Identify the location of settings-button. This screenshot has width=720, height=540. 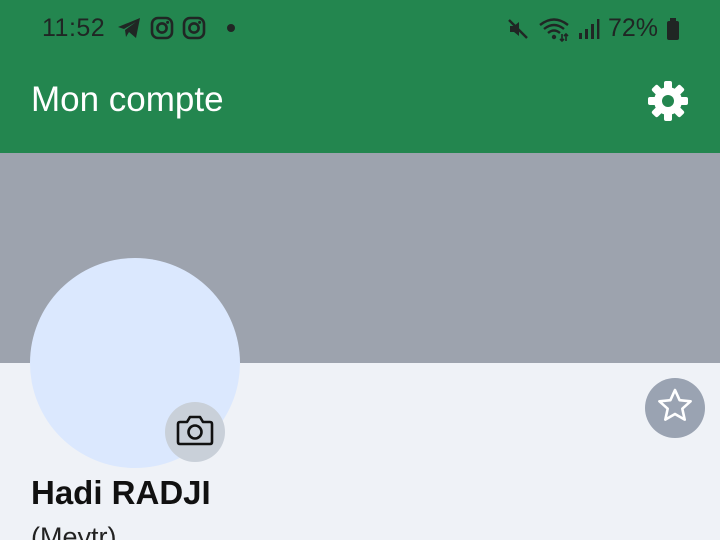
(668, 103).